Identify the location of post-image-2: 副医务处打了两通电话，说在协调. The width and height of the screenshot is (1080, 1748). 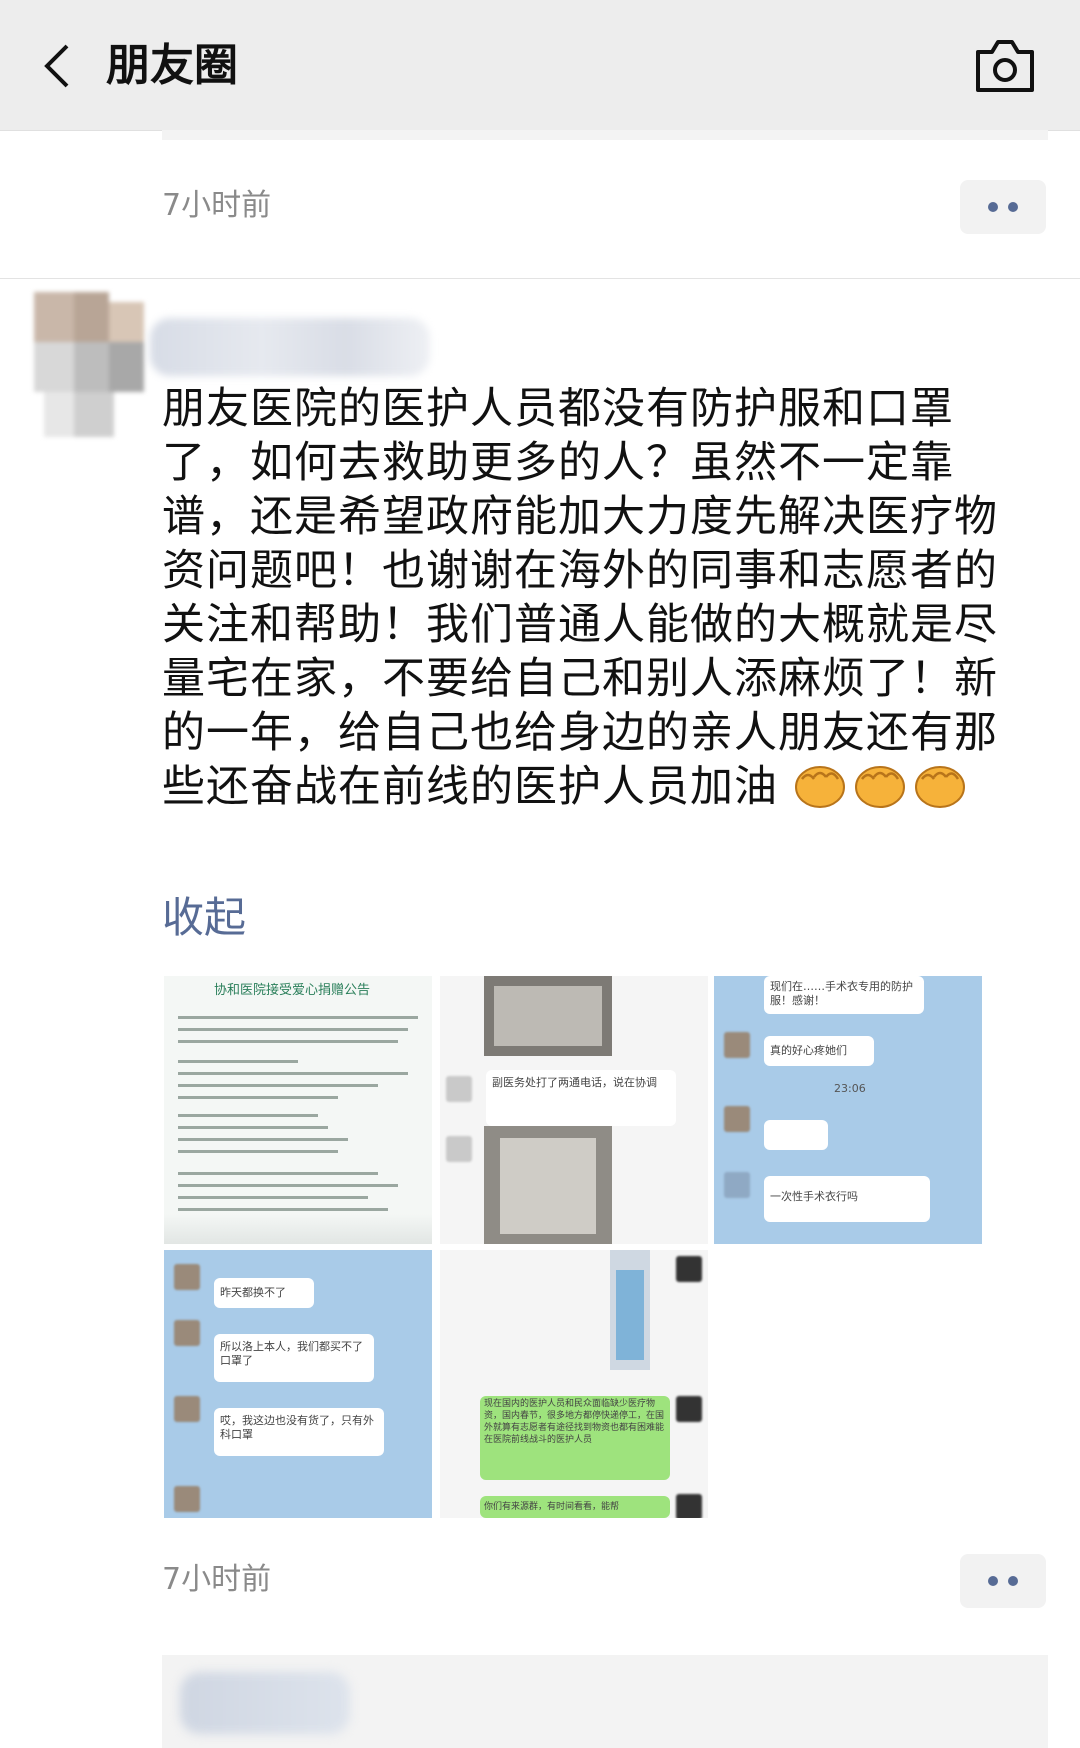
(574, 1110).